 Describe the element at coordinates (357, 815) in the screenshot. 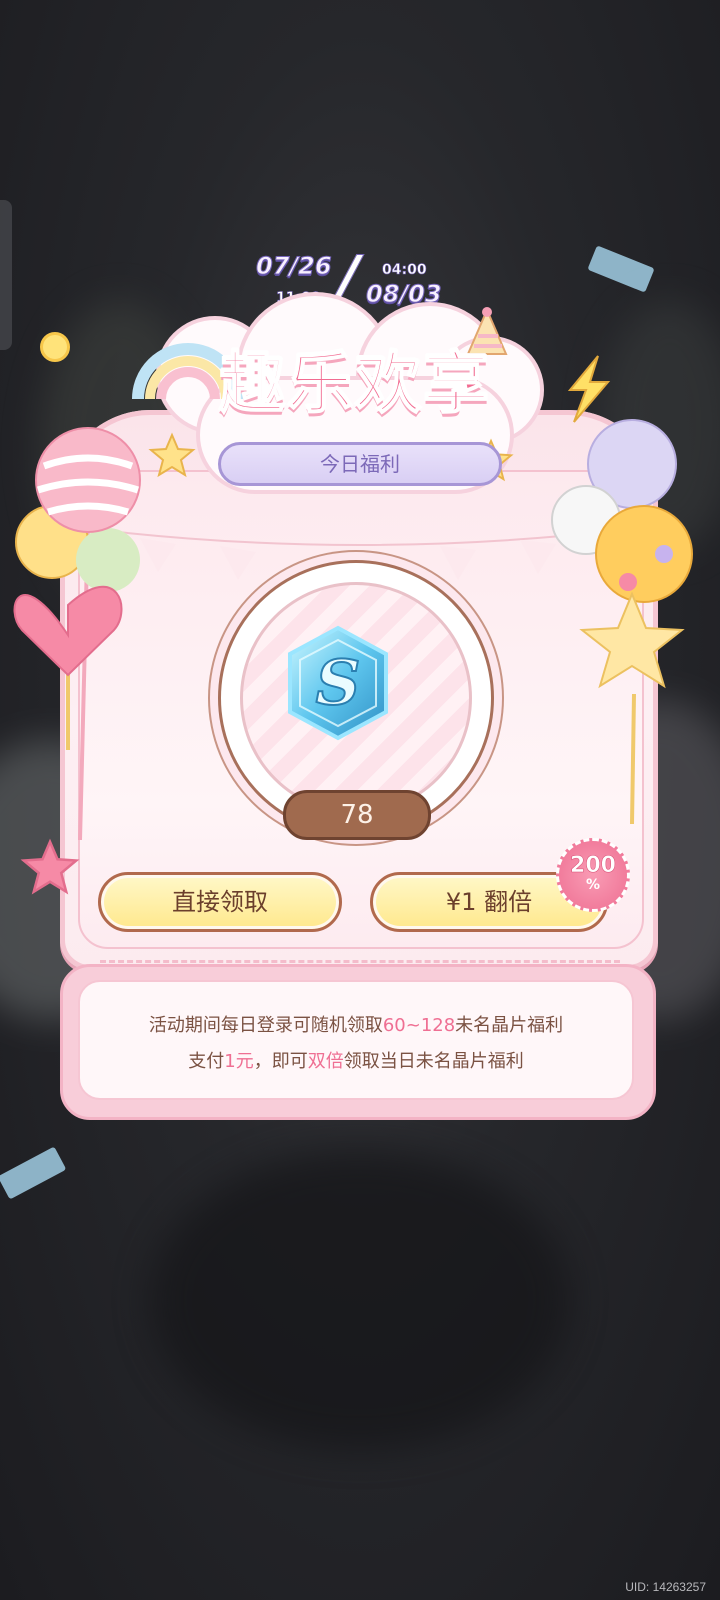

I see `reward-count: 78` at that location.